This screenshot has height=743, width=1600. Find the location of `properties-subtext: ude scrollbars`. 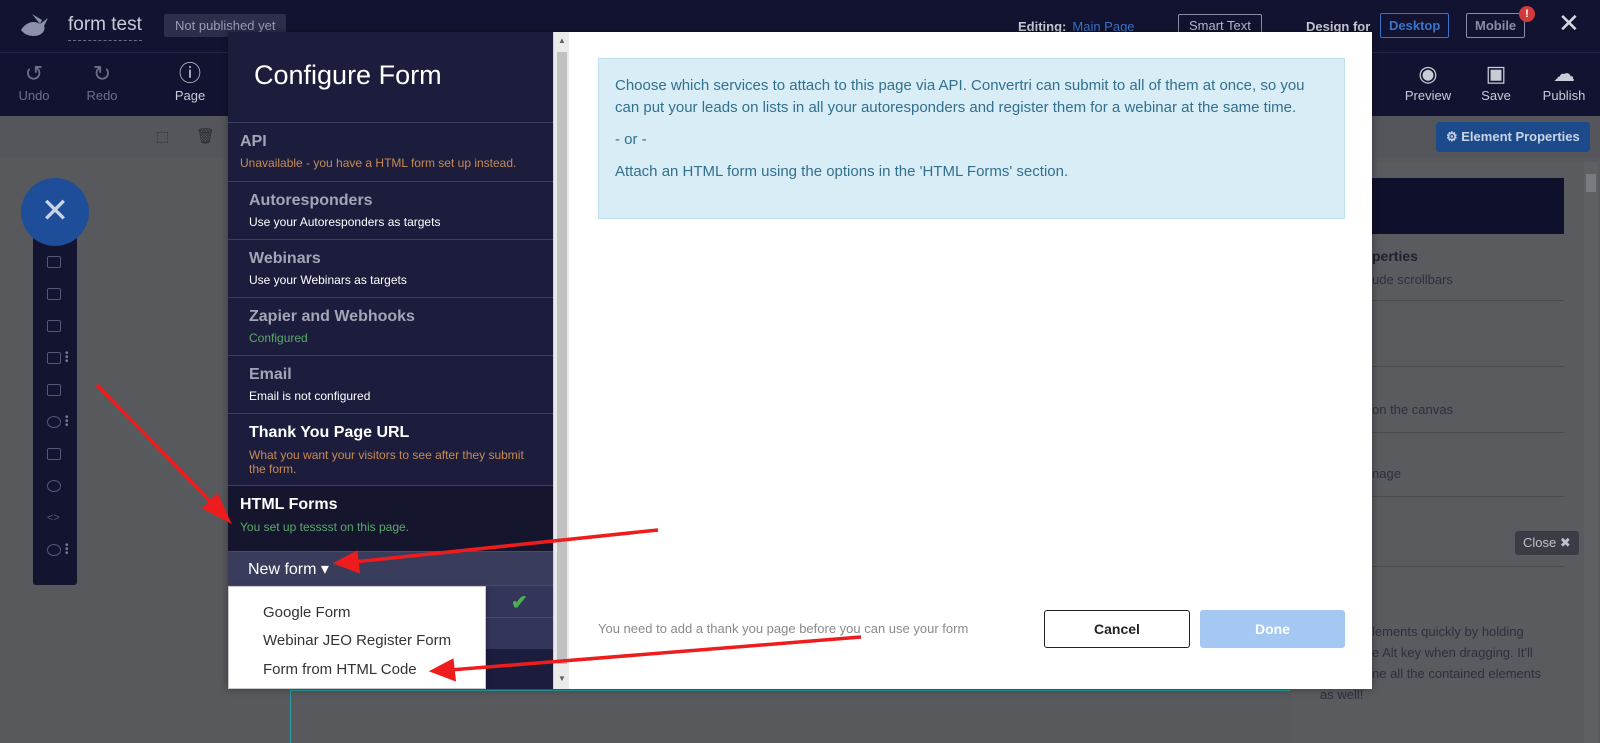

properties-subtext: ude scrollbars is located at coordinates (1412, 279).